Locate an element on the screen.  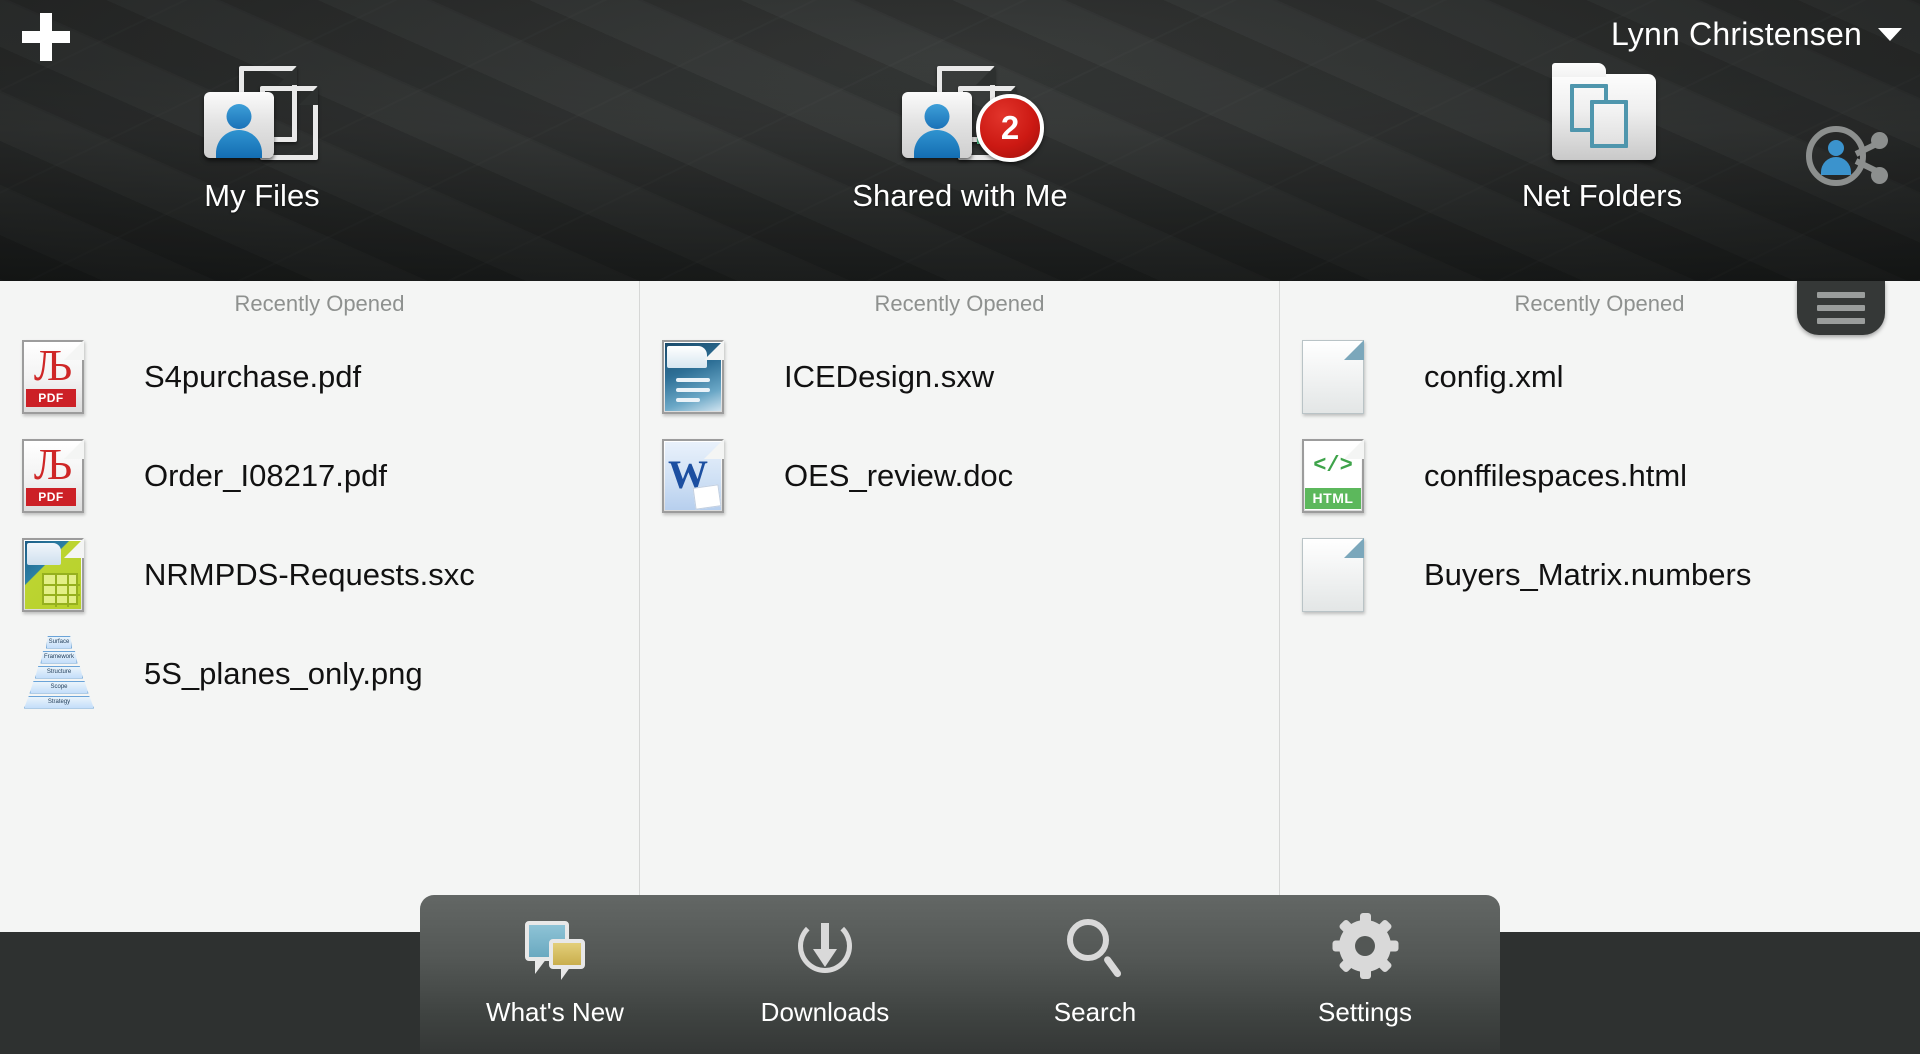
pyramid-level: Structure is located at coordinates (59, 672).